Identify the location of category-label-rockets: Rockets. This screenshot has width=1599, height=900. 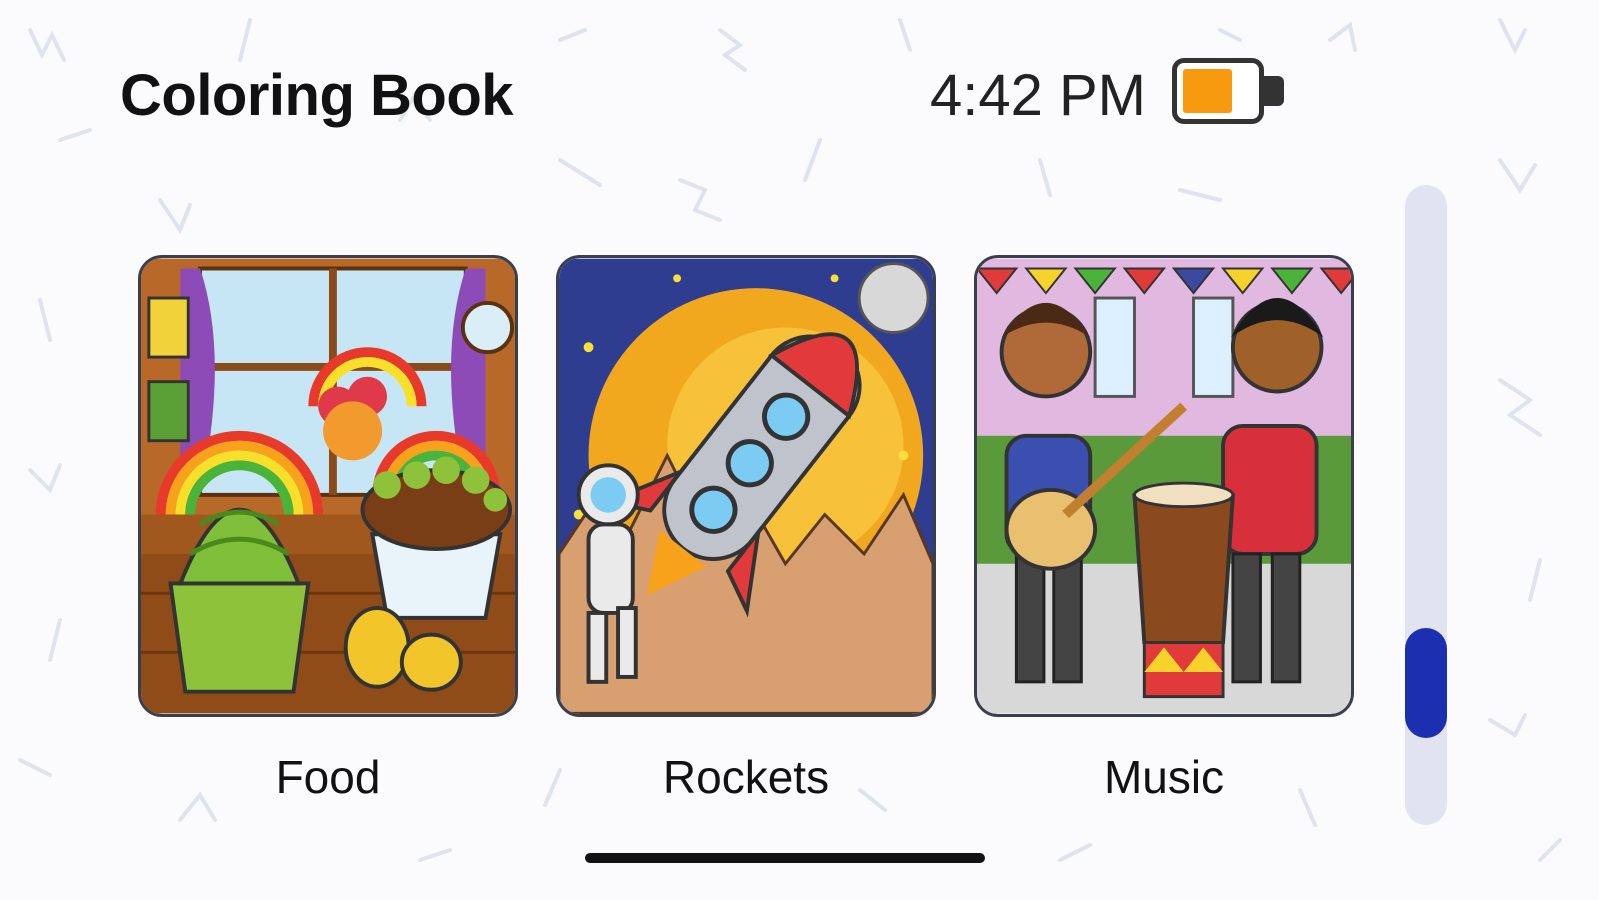
(746, 777).